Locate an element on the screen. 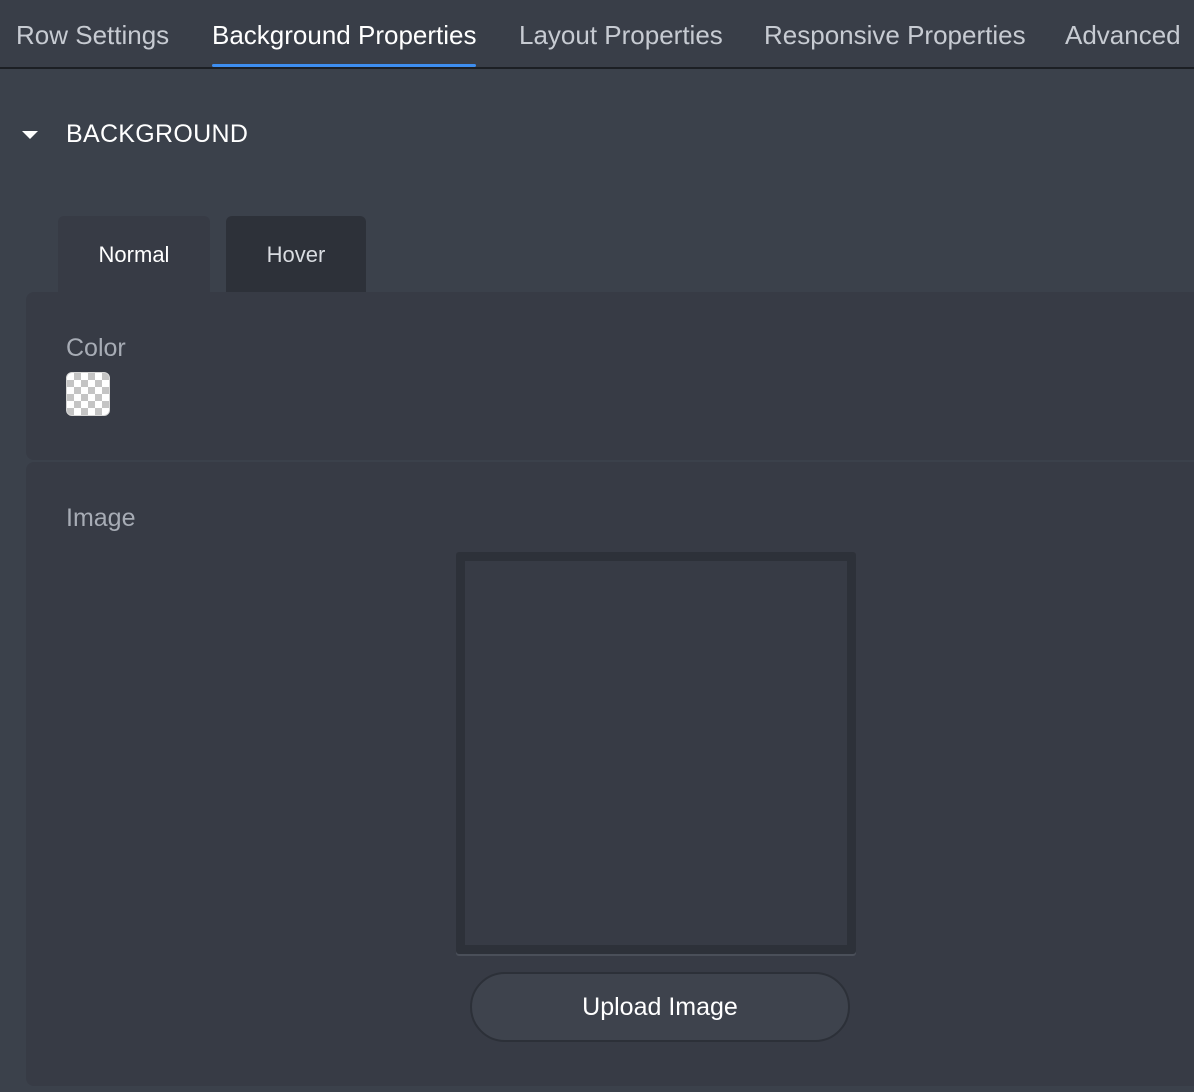 The image size is (1194, 1092). tab-layout-properties-label: Layout Properties is located at coordinates (621, 35).